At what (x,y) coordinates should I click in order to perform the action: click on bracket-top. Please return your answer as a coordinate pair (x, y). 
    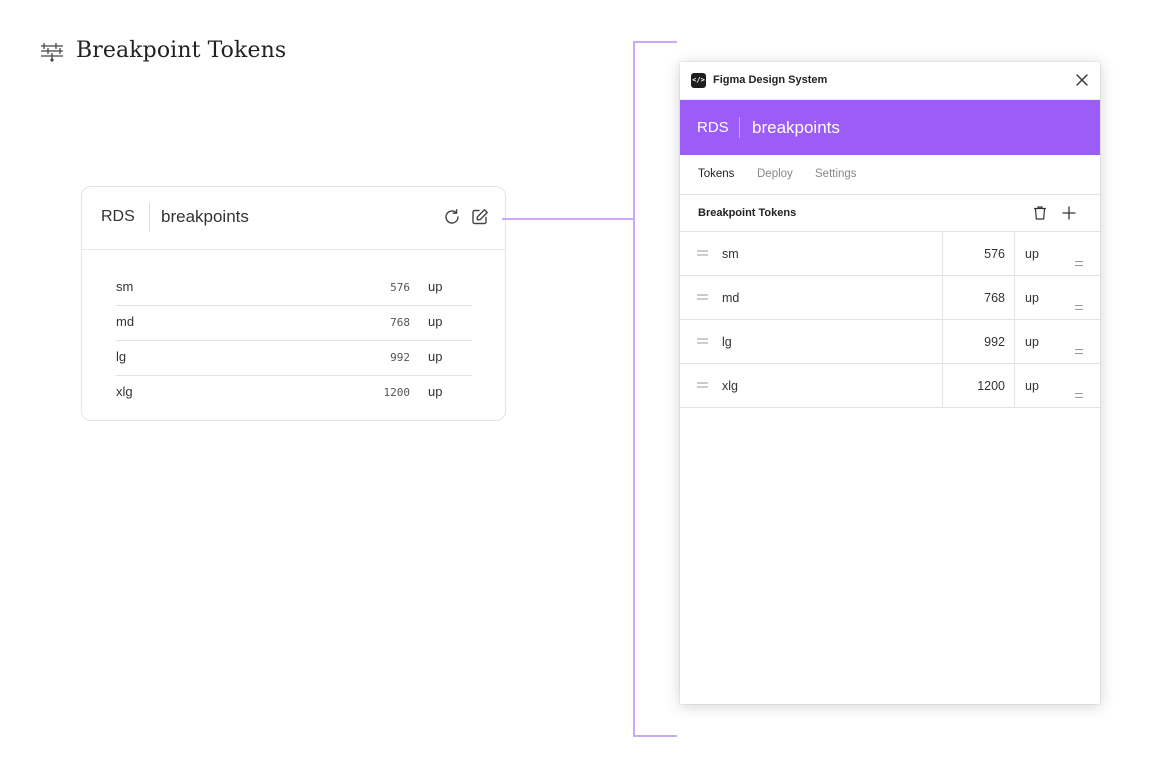
    Looking at the image, I should click on (655, 42).